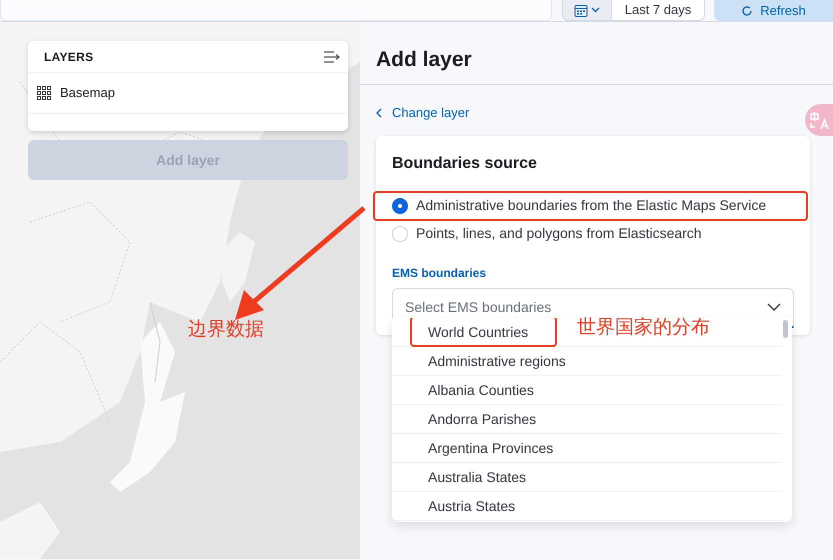  What do you see at coordinates (188, 93) in the screenshot?
I see `layer-row: Basemap` at bounding box center [188, 93].